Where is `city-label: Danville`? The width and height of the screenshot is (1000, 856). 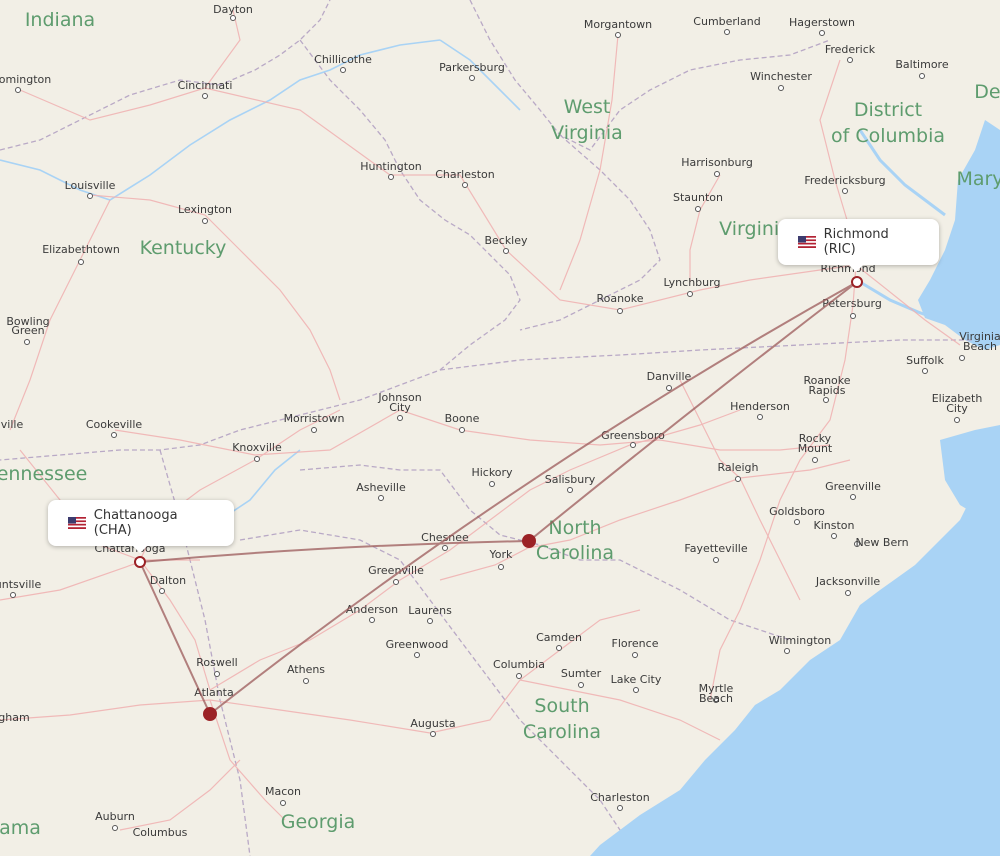 city-label: Danville is located at coordinates (669, 376).